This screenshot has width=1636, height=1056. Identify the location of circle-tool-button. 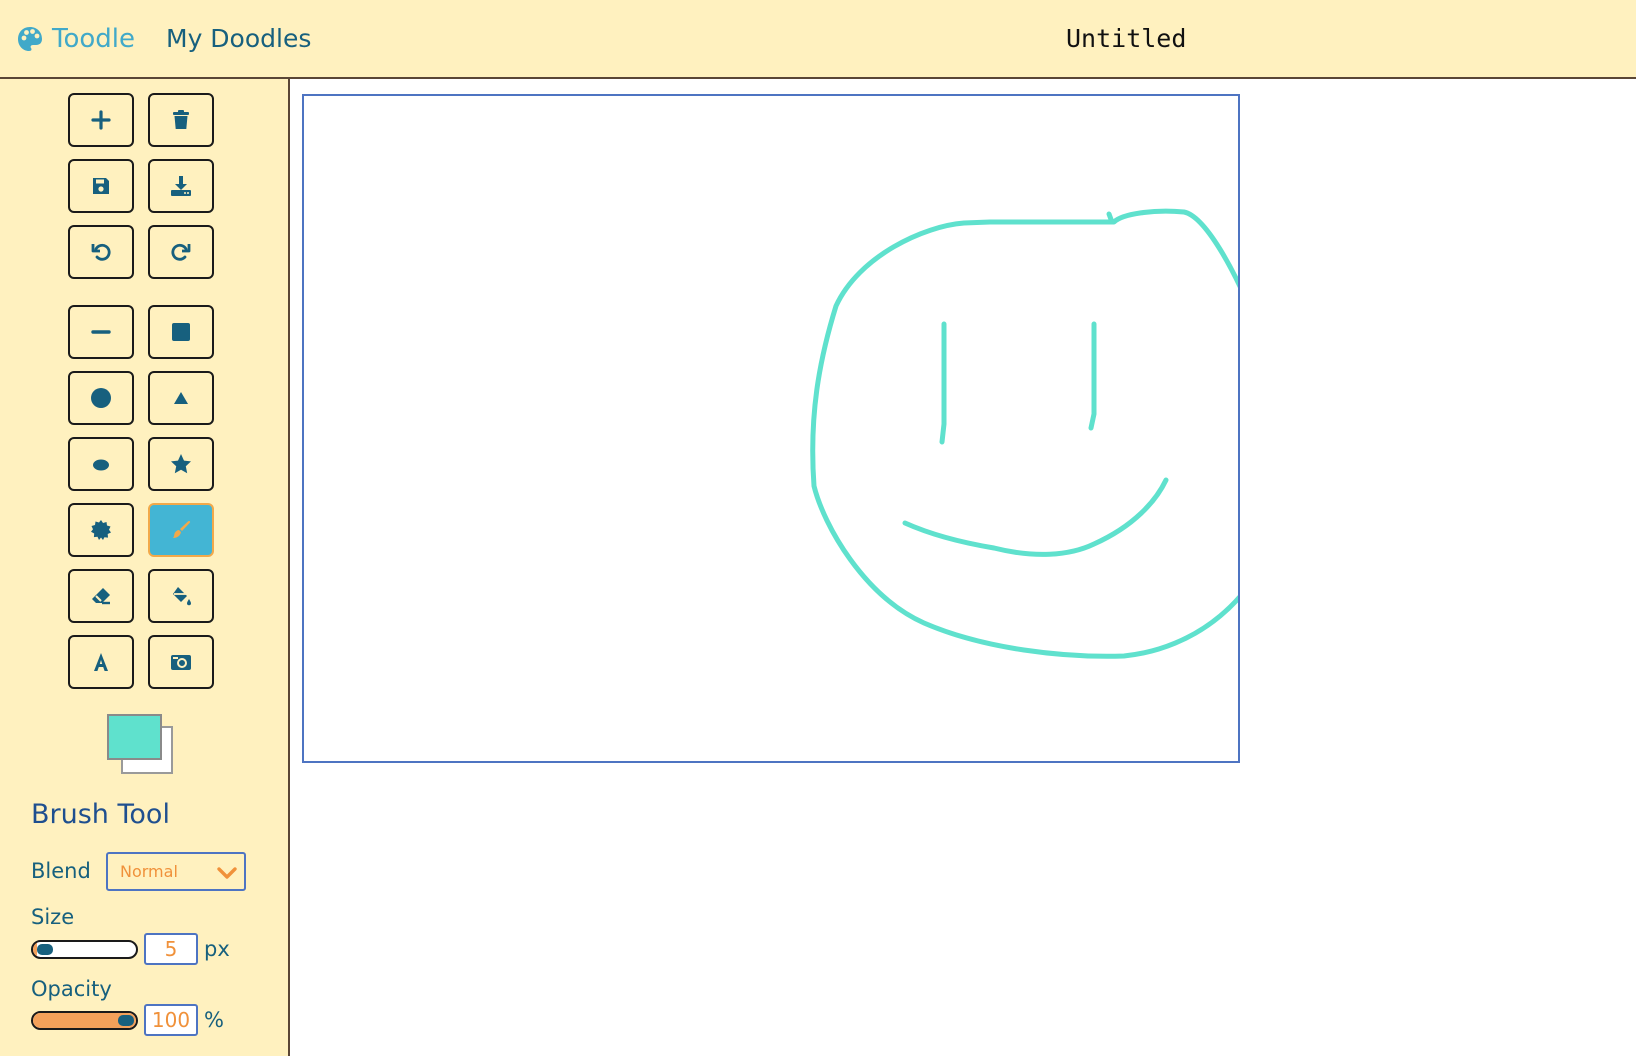
(101, 398).